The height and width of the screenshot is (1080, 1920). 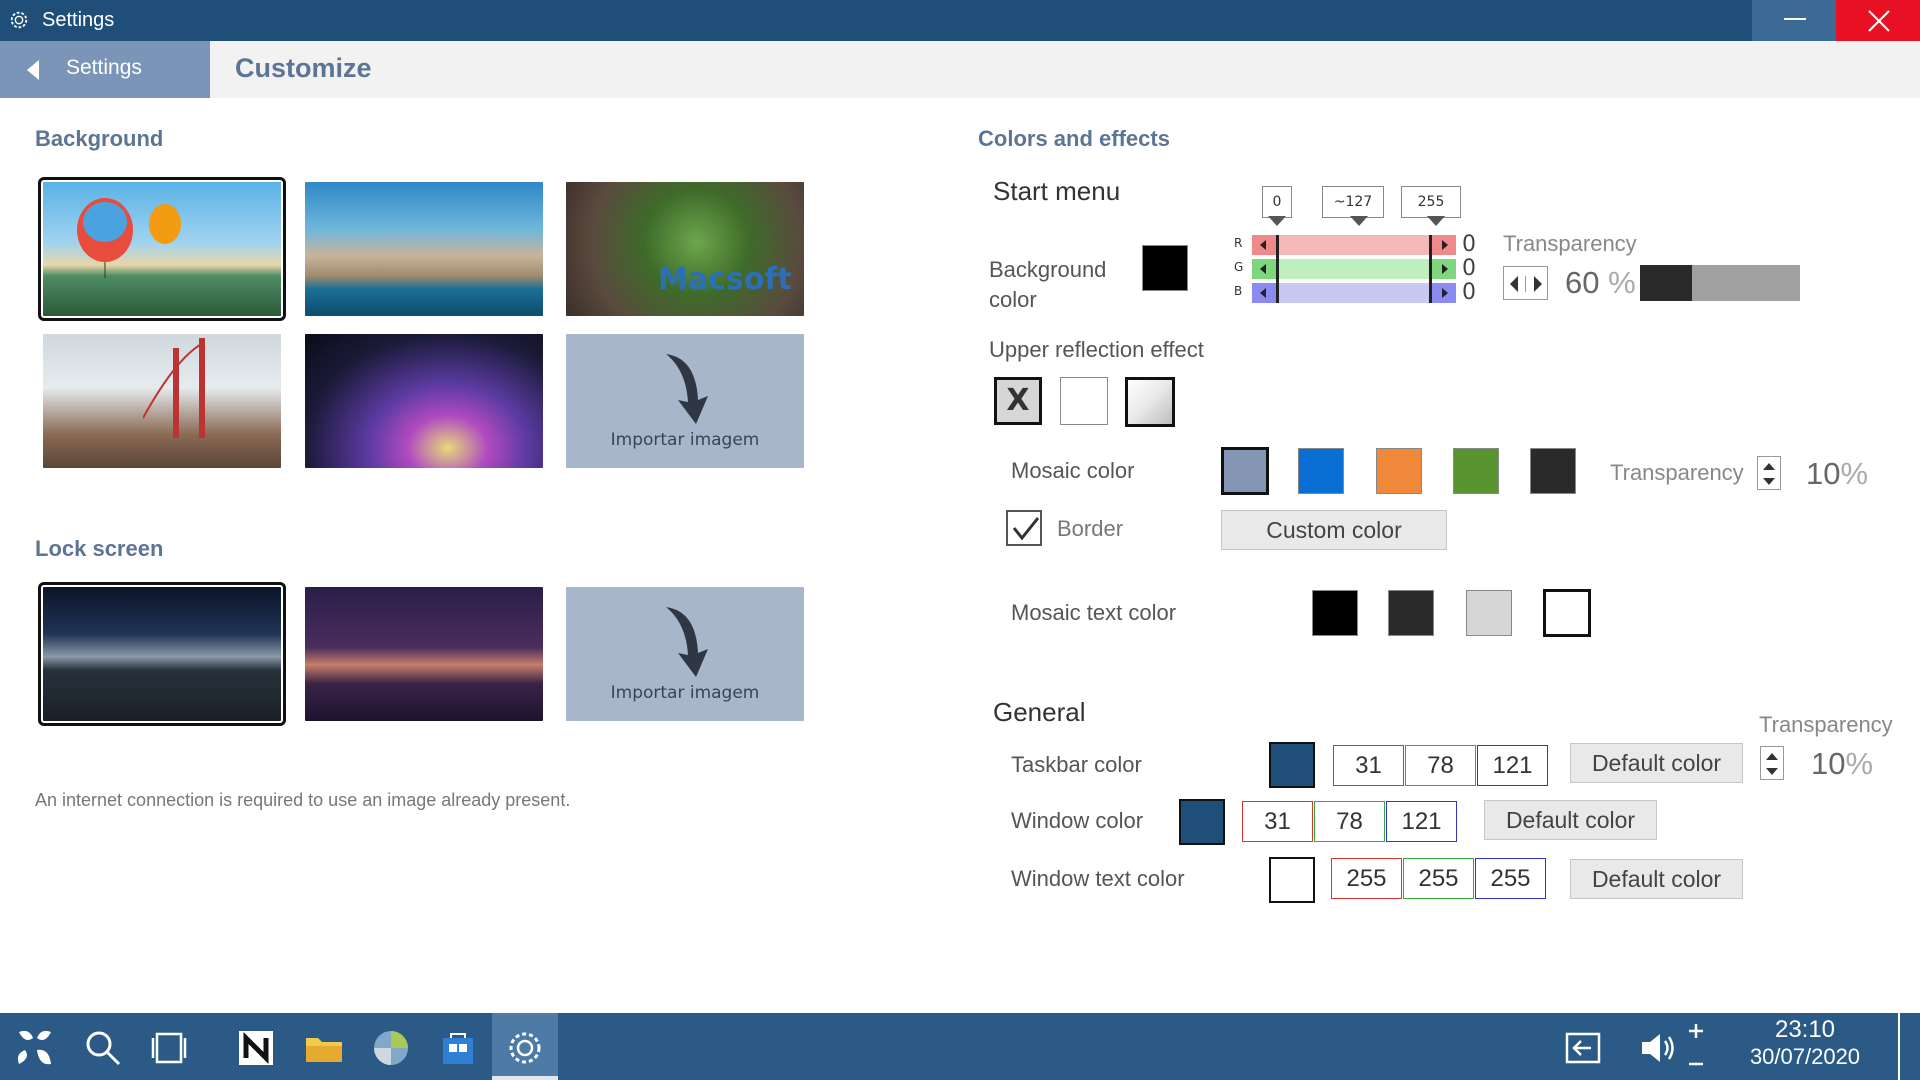 What do you see at coordinates (1769, 473) in the screenshot?
I see `mosaic-transparency-stepper` at bounding box center [1769, 473].